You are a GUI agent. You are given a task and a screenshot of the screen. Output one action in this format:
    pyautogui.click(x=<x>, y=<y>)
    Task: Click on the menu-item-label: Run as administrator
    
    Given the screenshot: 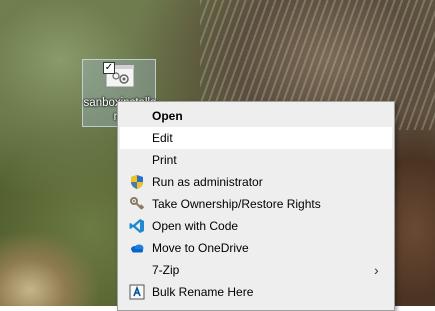 What is the action you would take?
    pyautogui.click(x=207, y=182)
    